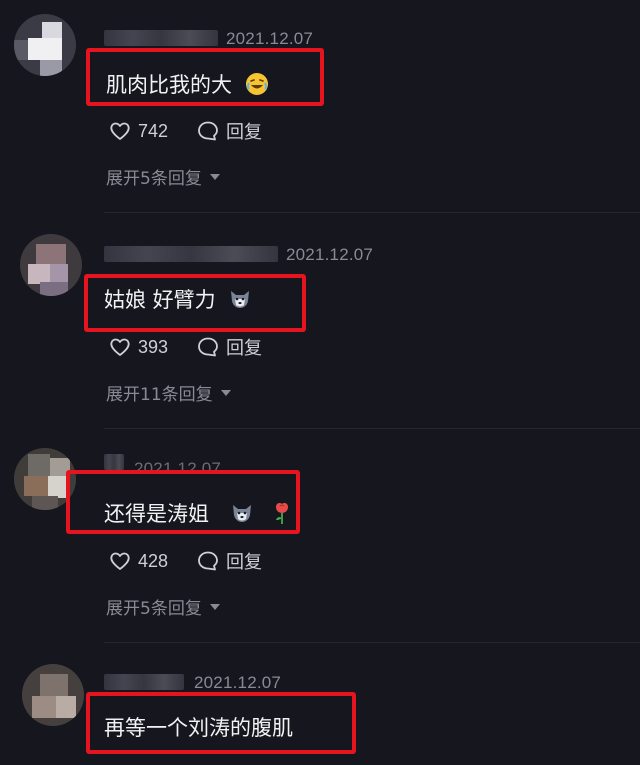 This screenshot has width=640, height=765. I want to click on expand-replies-button: 展开11条回复, so click(168, 392).